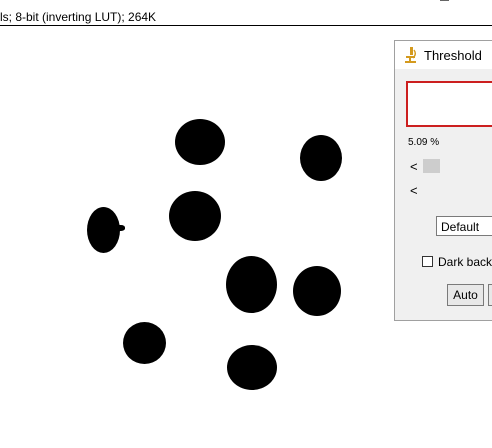 The image size is (492, 448). I want to click on dark-background-label: Dark back, so click(465, 262).